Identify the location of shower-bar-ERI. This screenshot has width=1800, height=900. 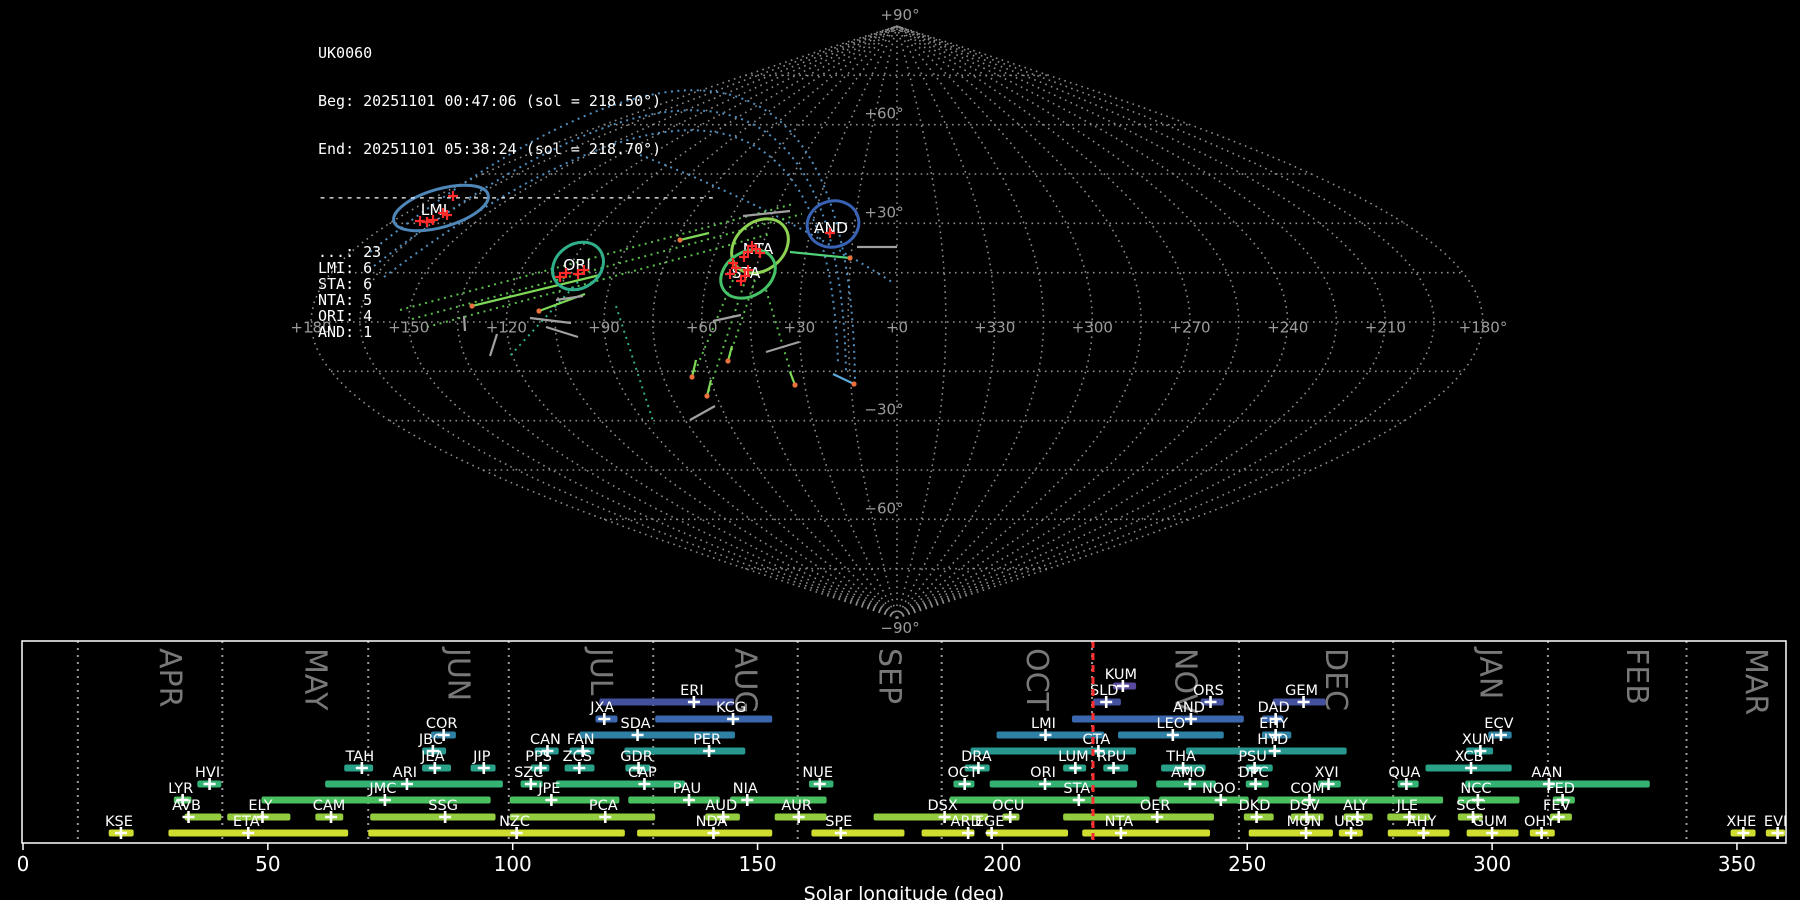
(667, 702).